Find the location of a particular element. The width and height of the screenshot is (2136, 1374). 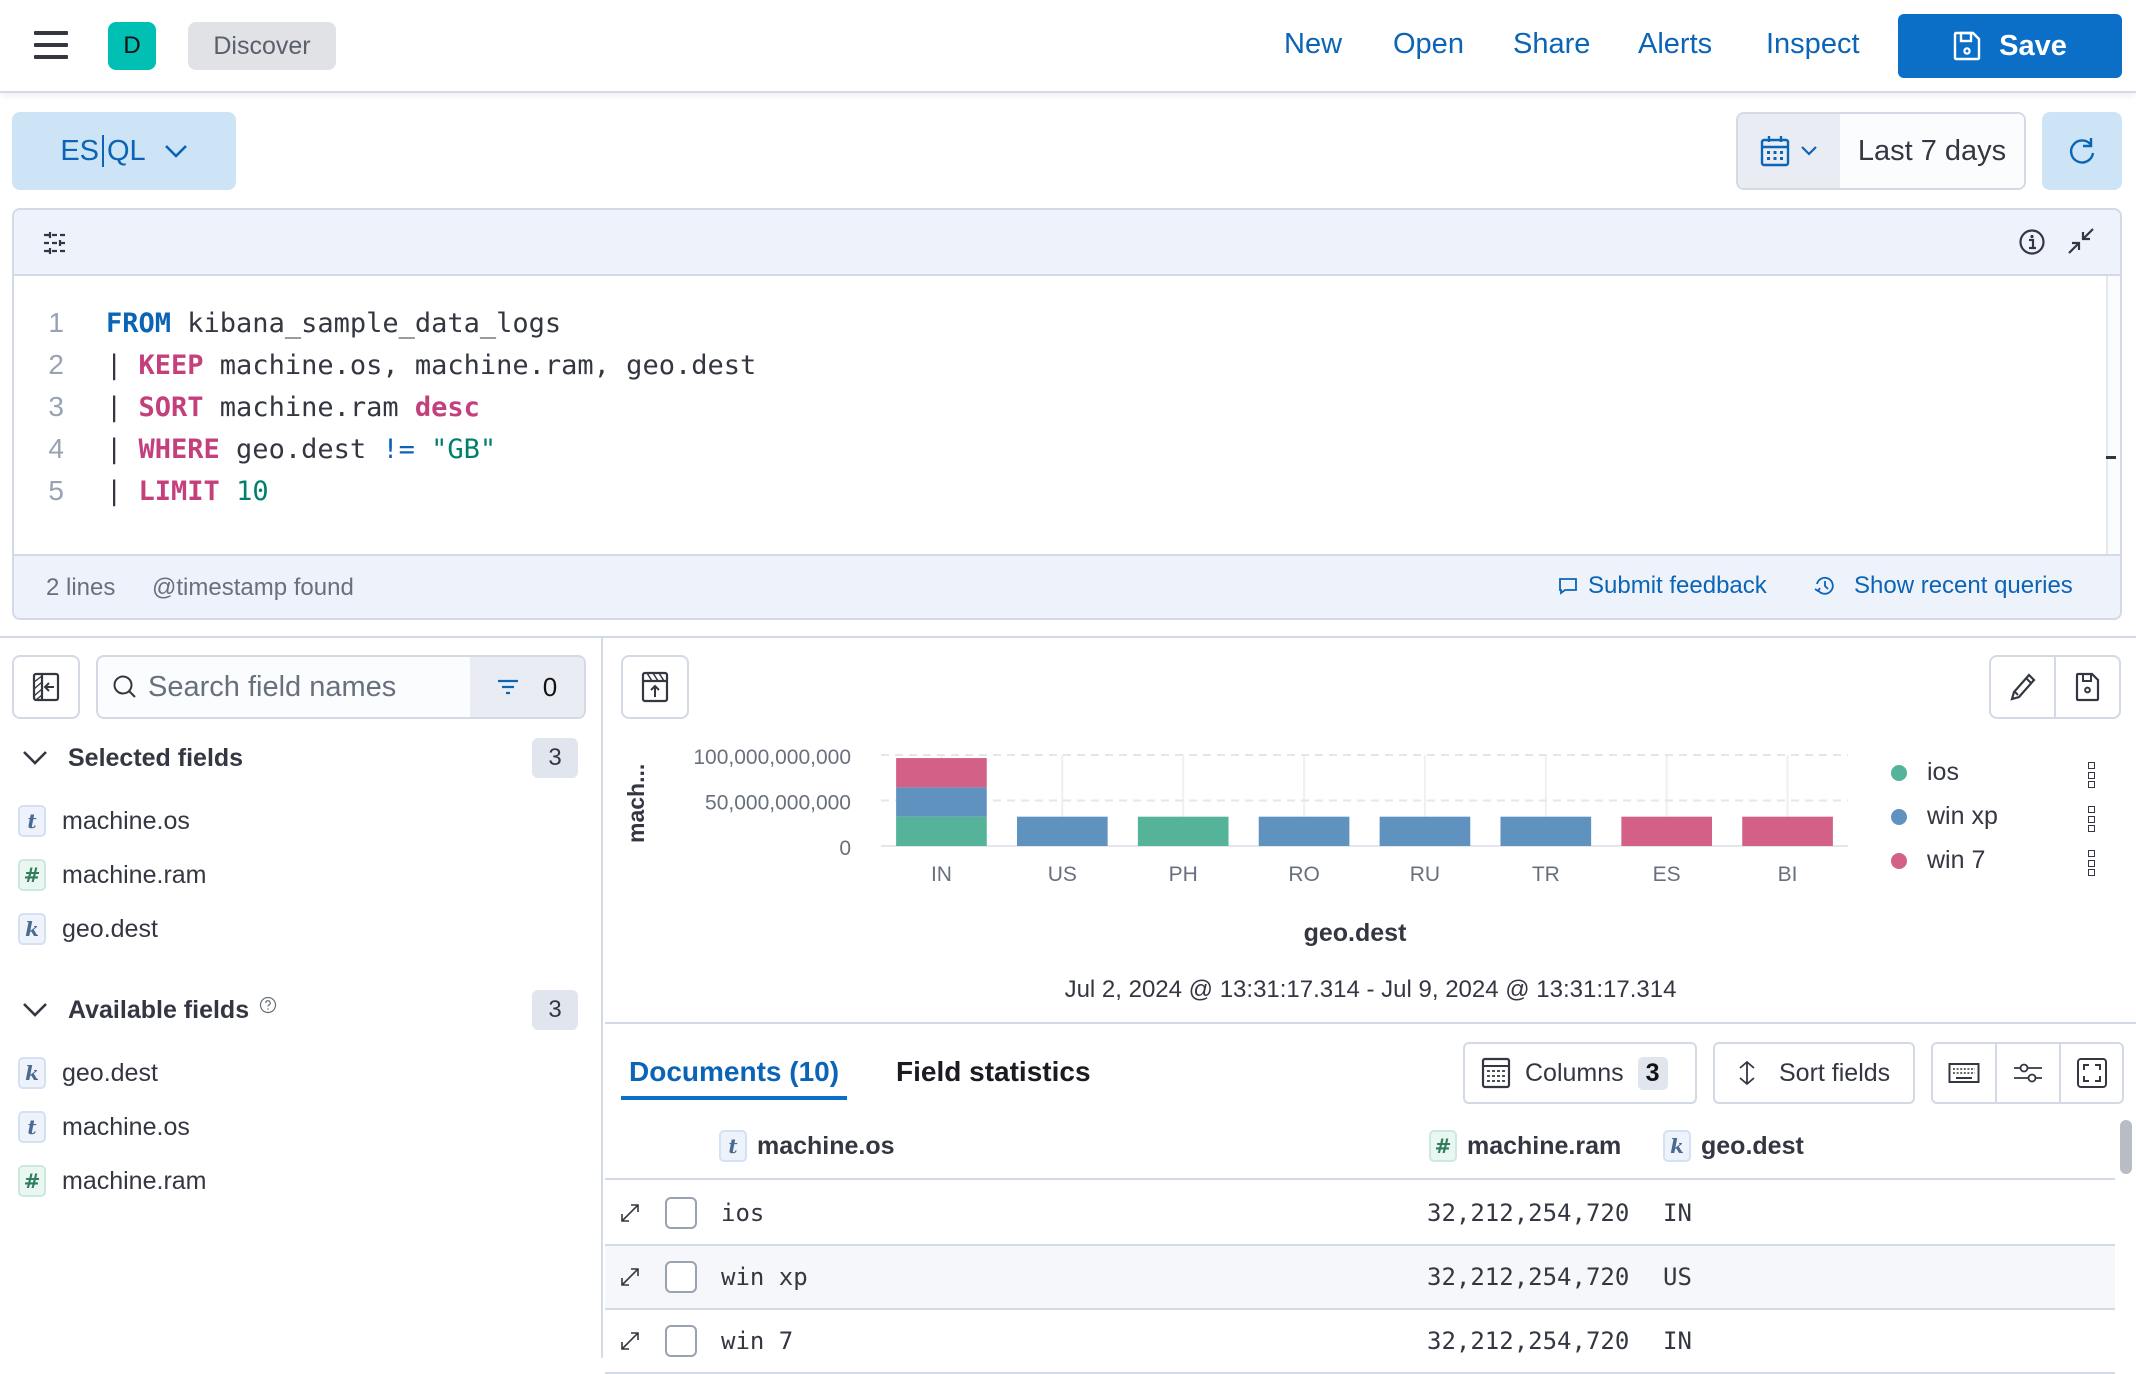

line-number: 3 is located at coordinates (56, 406).